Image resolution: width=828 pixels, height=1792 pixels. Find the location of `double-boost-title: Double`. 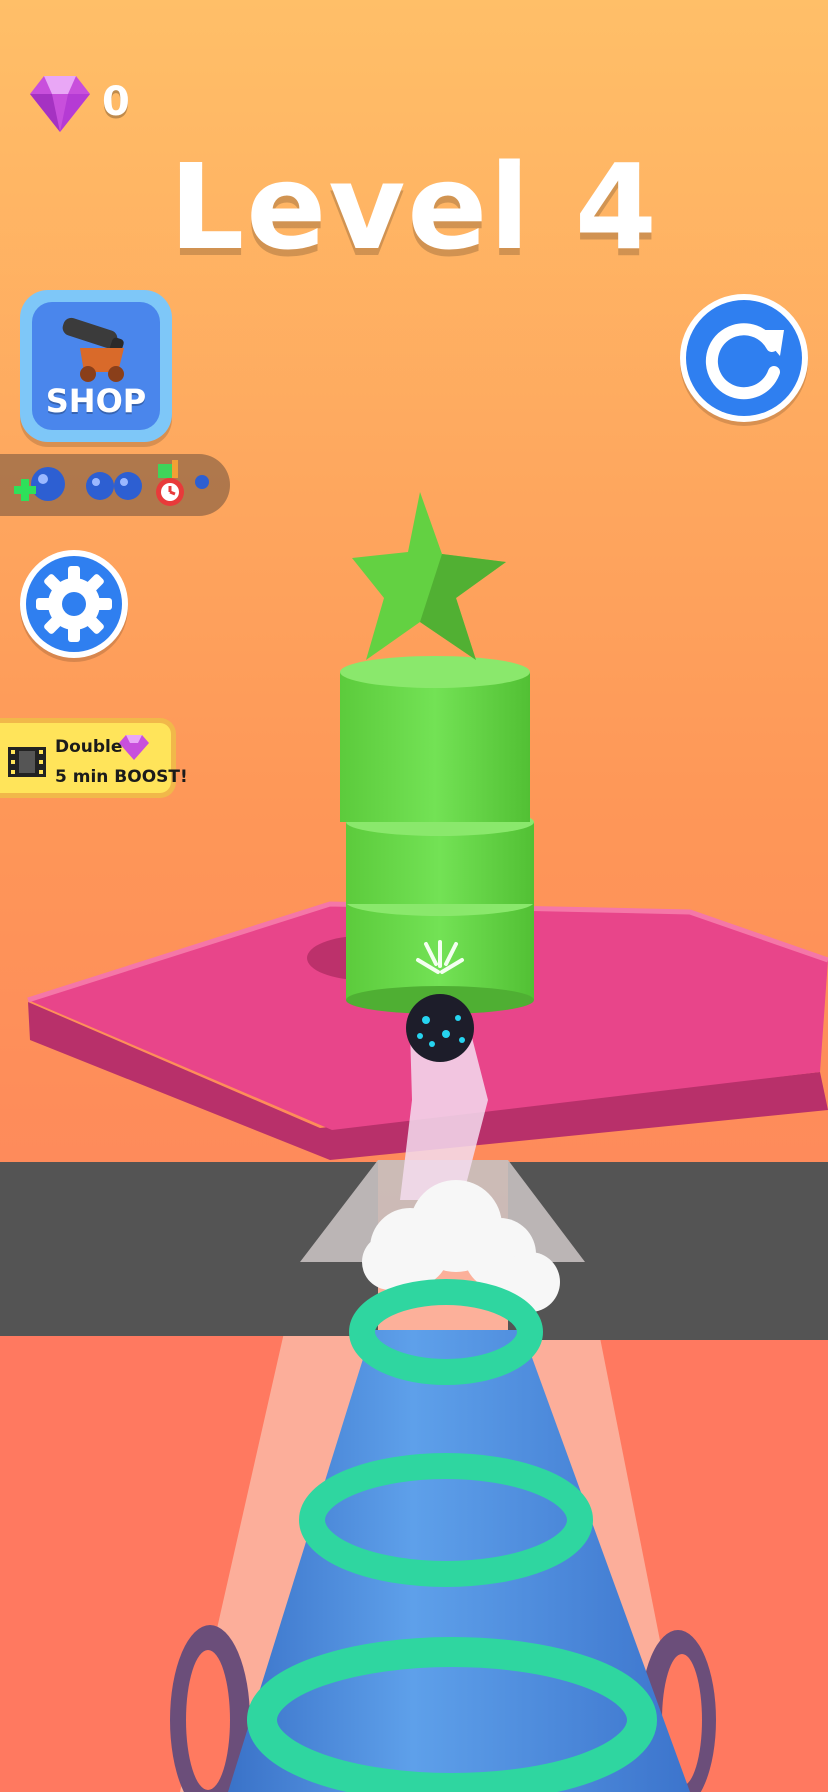

double-boost-title: Double is located at coordinates (89, 747).